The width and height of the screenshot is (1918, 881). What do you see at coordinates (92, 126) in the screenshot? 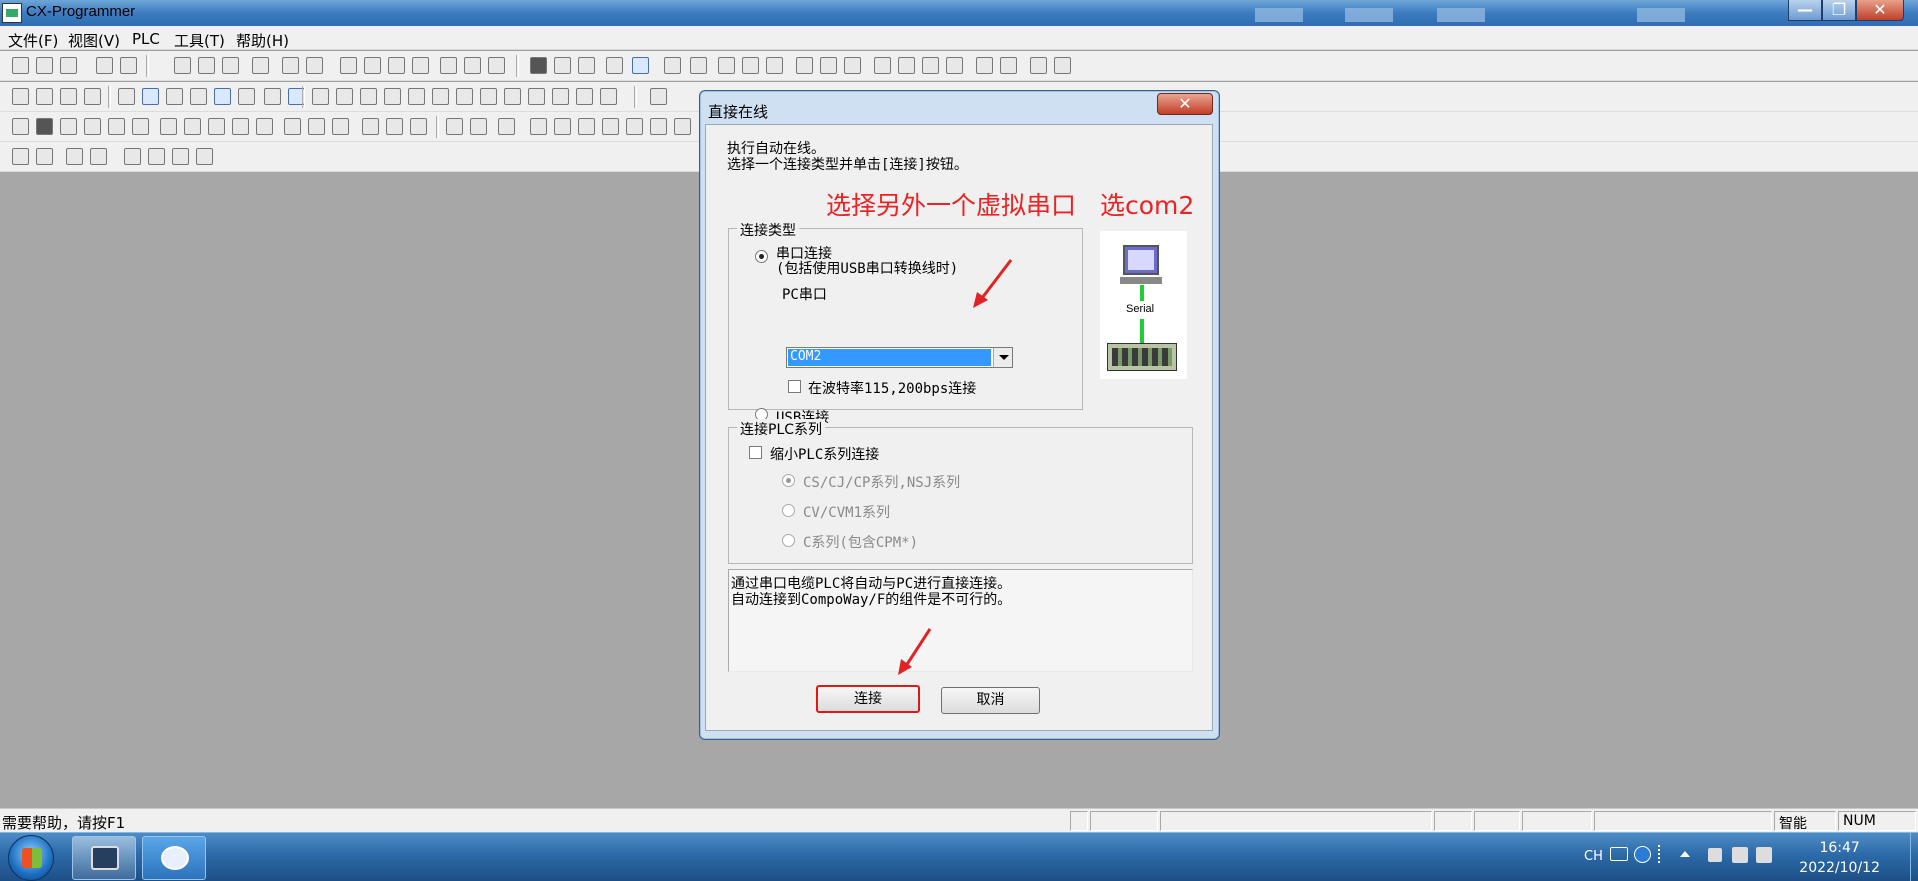
I see `address-icon` at bounding box center [92, 126].